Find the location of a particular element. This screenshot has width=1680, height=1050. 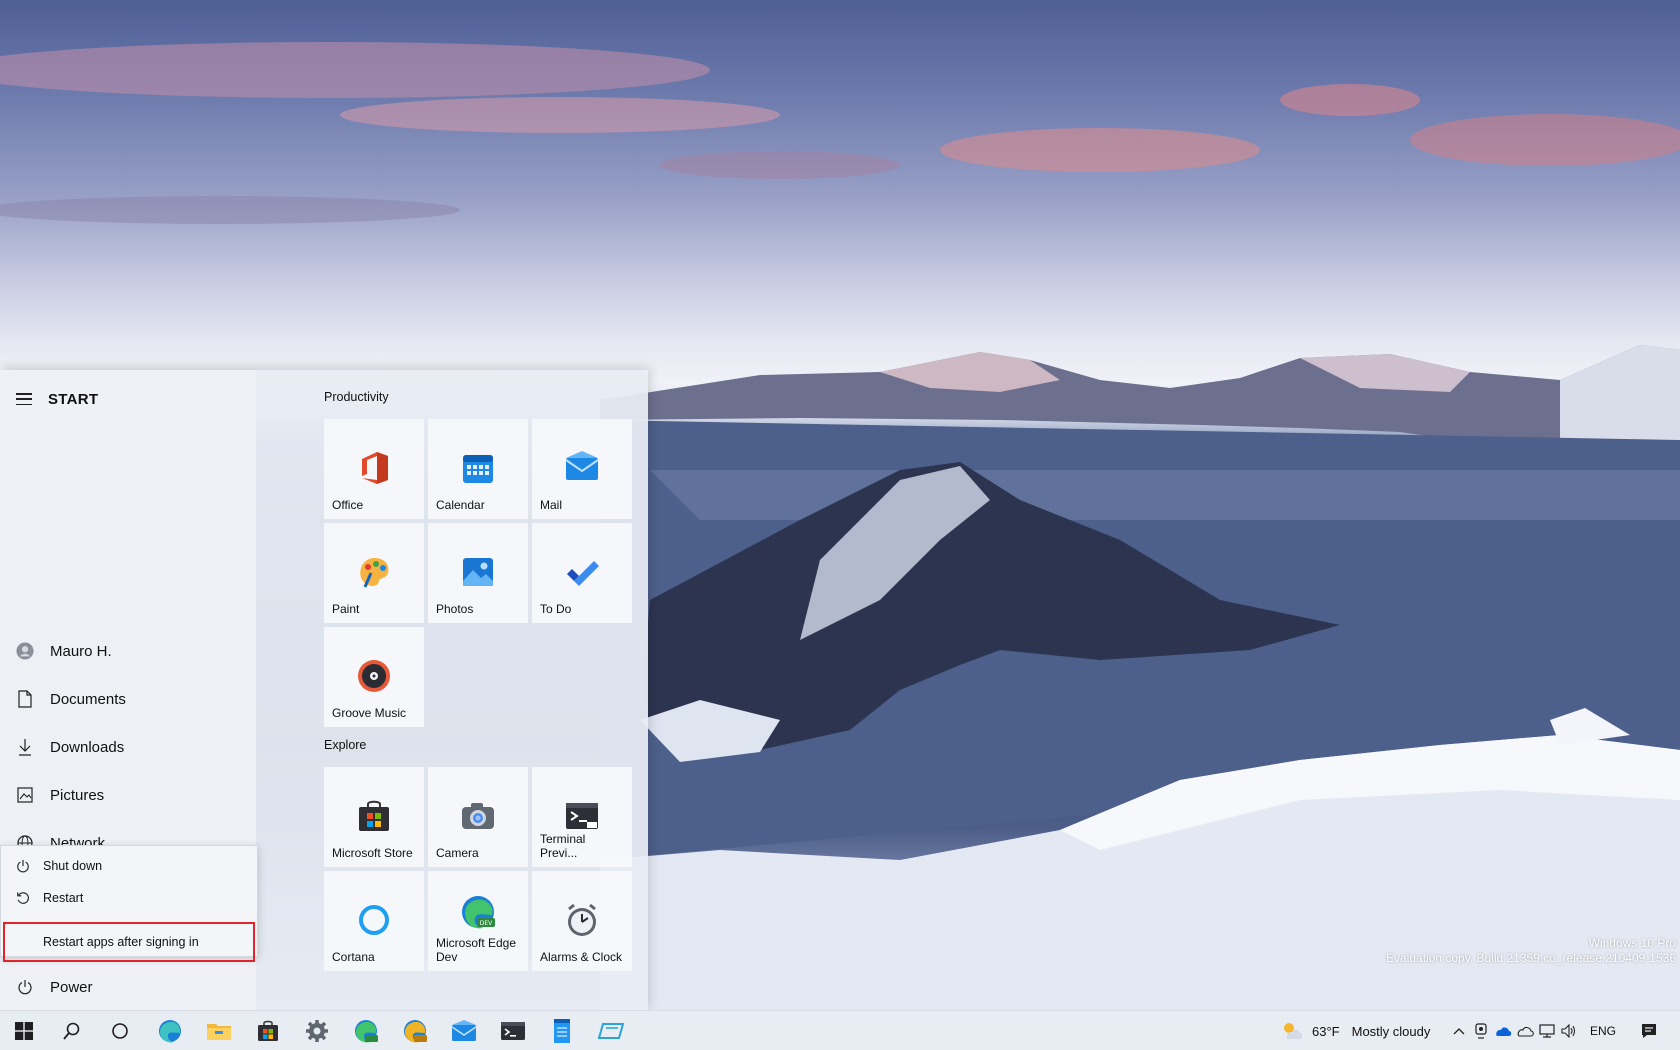

nav-power: Power is located at coordinates (128, 987).